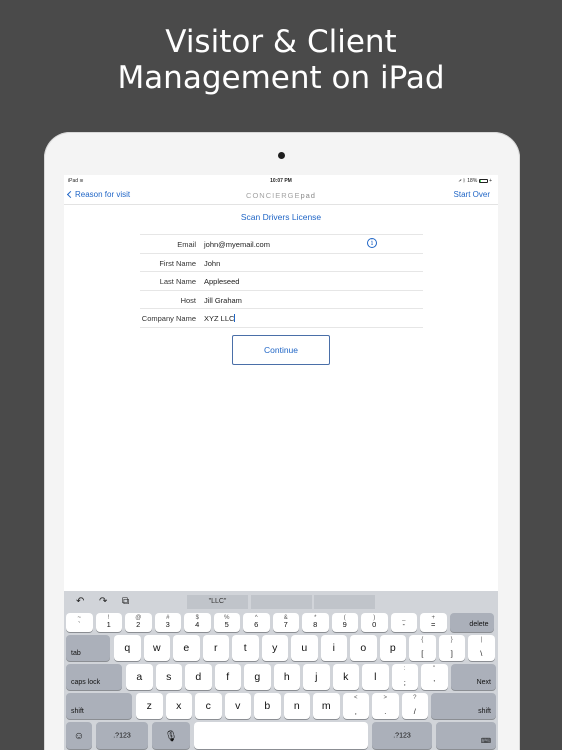  I want to click on key-main-char: \, so click(481, 653).